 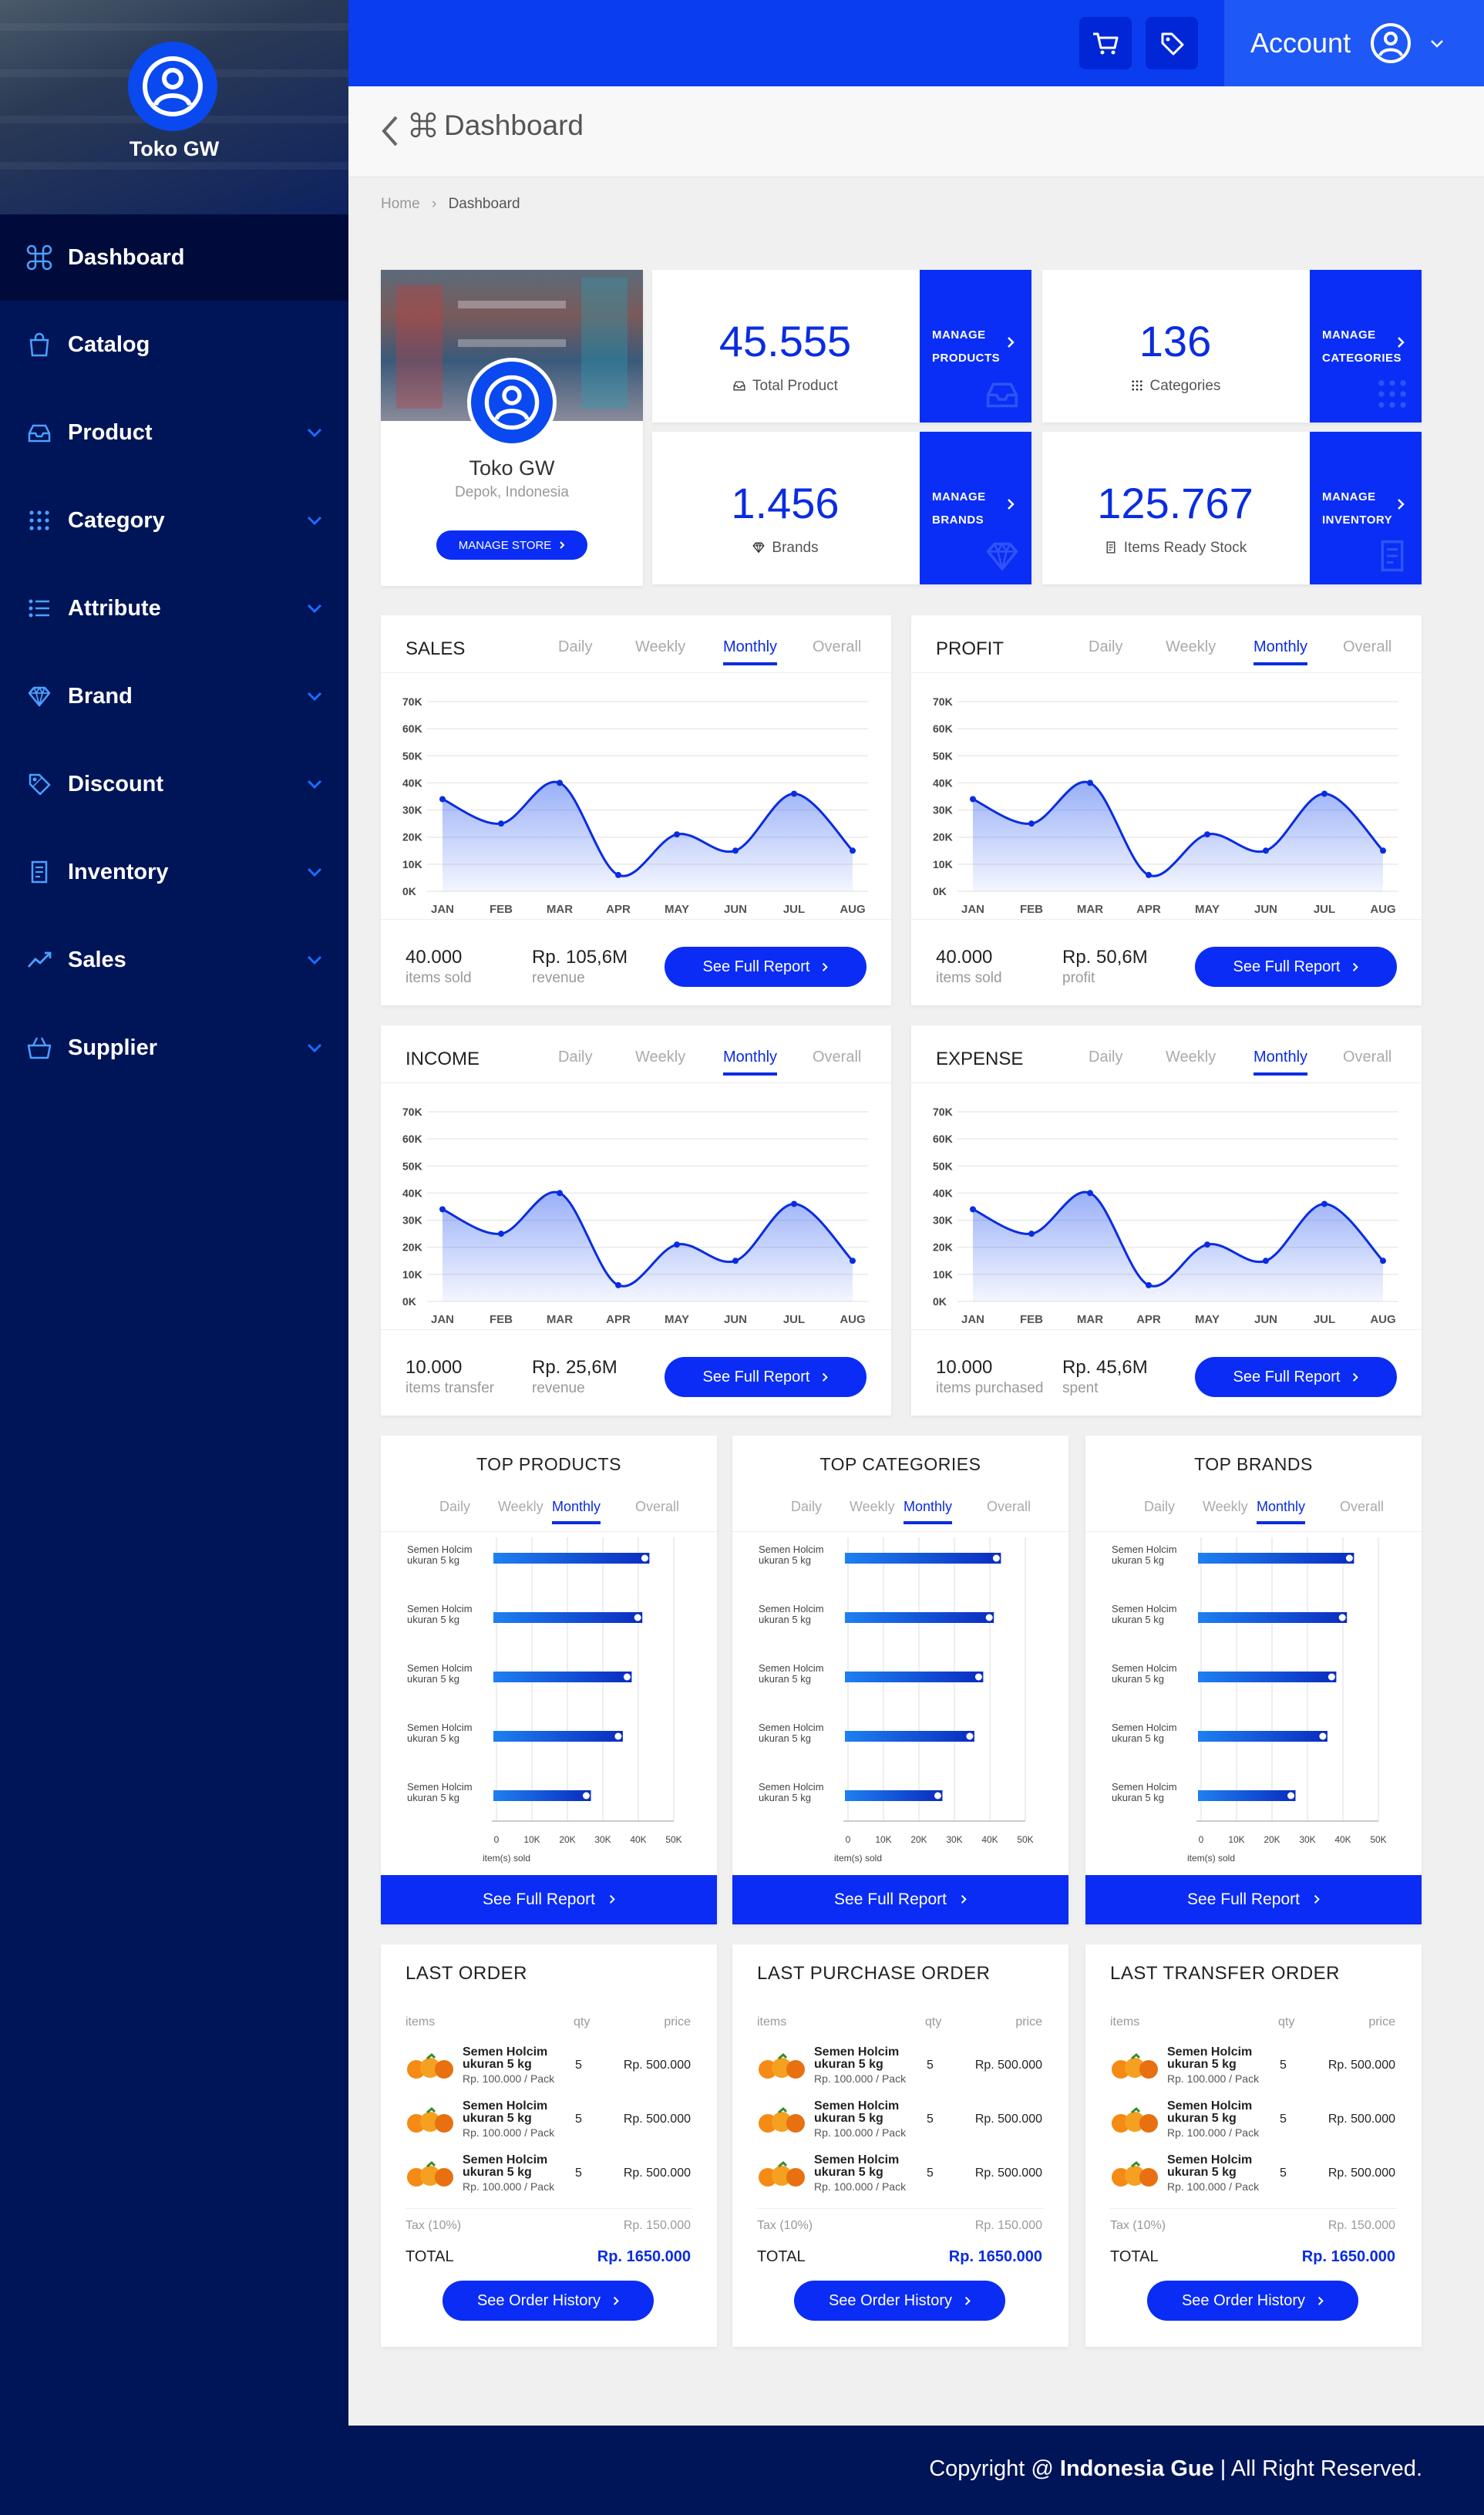 What do you see at coordinates (174, 432) in the screenshot?
I see `sidebar-item-product: Product` at bounding box center [174, 432].